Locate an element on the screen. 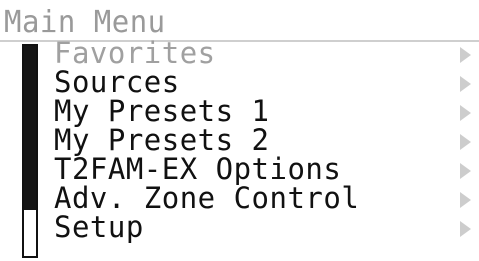  menu-title: Main Menu is located at coordinates (85, 21).